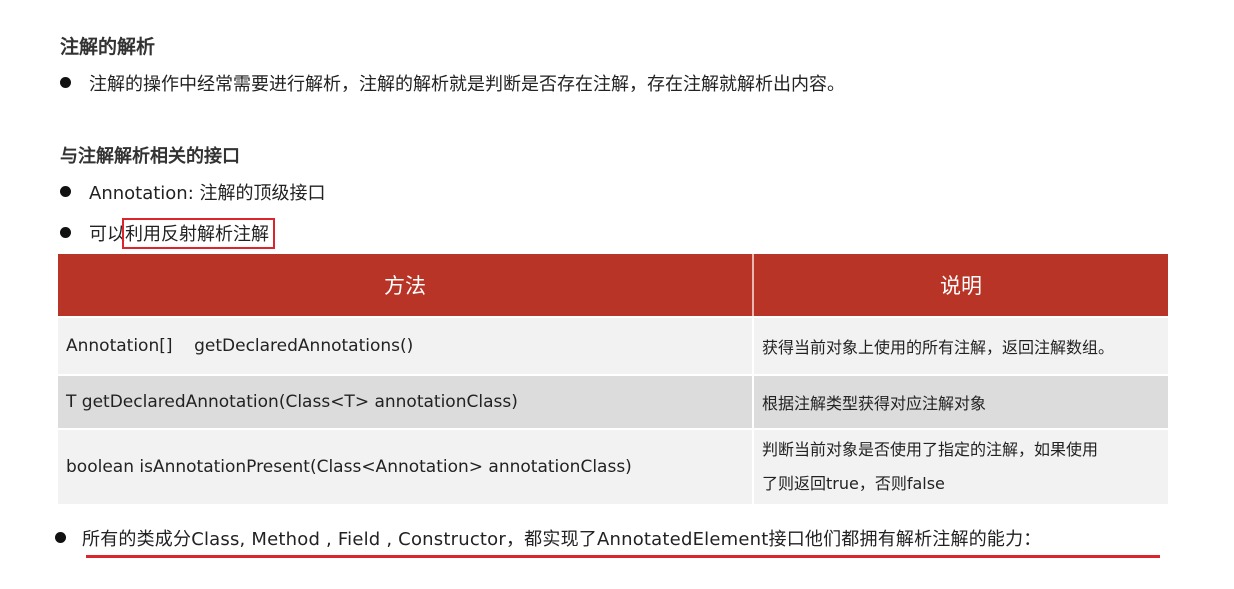  Describe the element at coordinates (108, 47) in the screenshot. I see `section-title: 注解的解析` at that location.